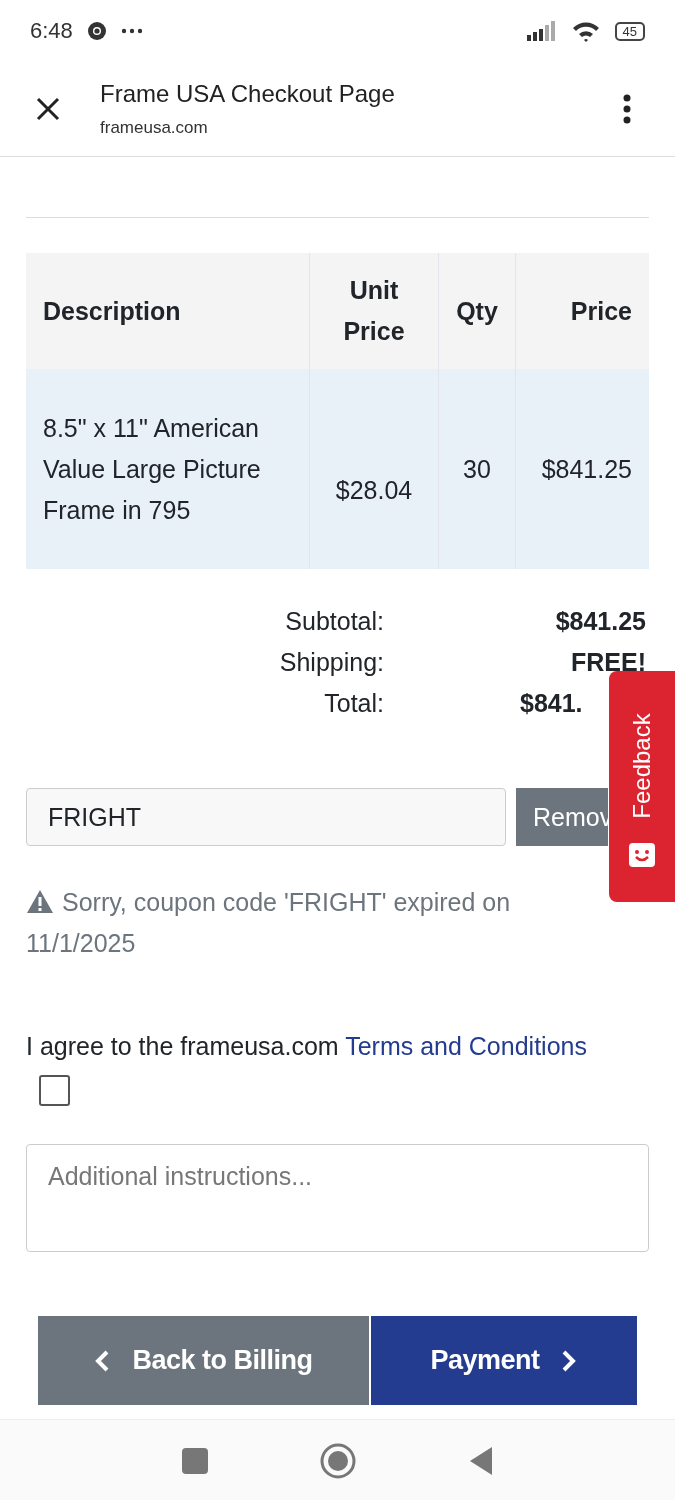 Image resolution: width=675 pixels, height=1500 pixels. What do you see at coordinates (600, 621) in the screenshot?
I see `total-value: $841.25` at bounding box center [600, 621].